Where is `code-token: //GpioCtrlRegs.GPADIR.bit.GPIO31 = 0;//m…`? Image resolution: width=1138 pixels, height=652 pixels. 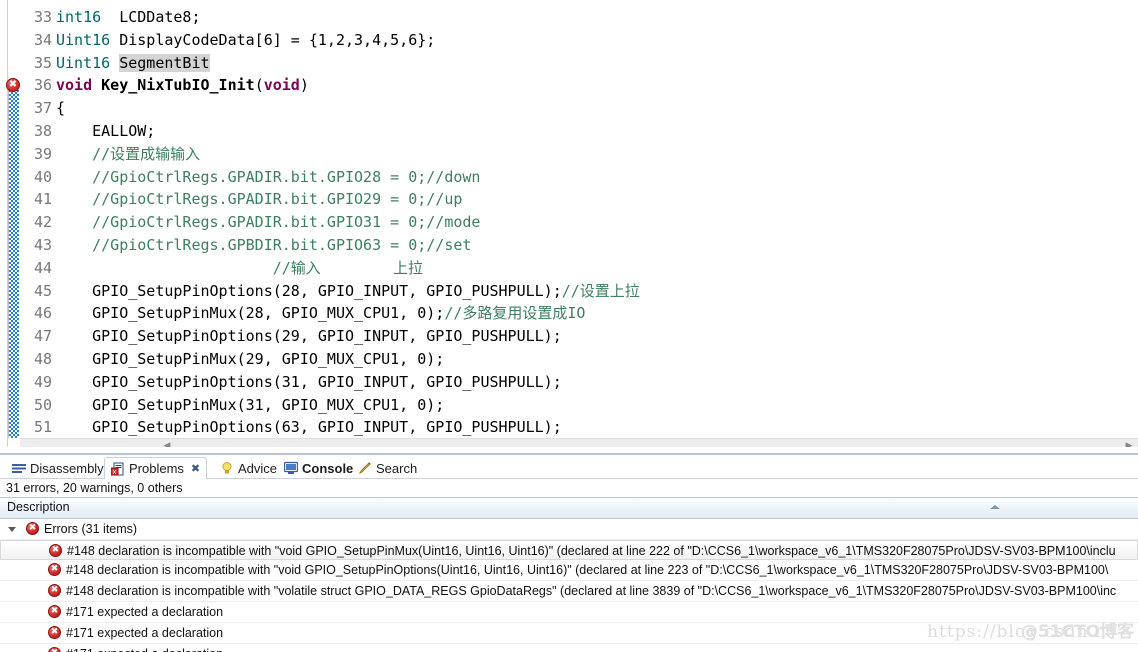
code-token: //GpioCtrlRegs.GPADIR.bit.GPIO31 = 0;//m… is located at coordinates (268, 222).